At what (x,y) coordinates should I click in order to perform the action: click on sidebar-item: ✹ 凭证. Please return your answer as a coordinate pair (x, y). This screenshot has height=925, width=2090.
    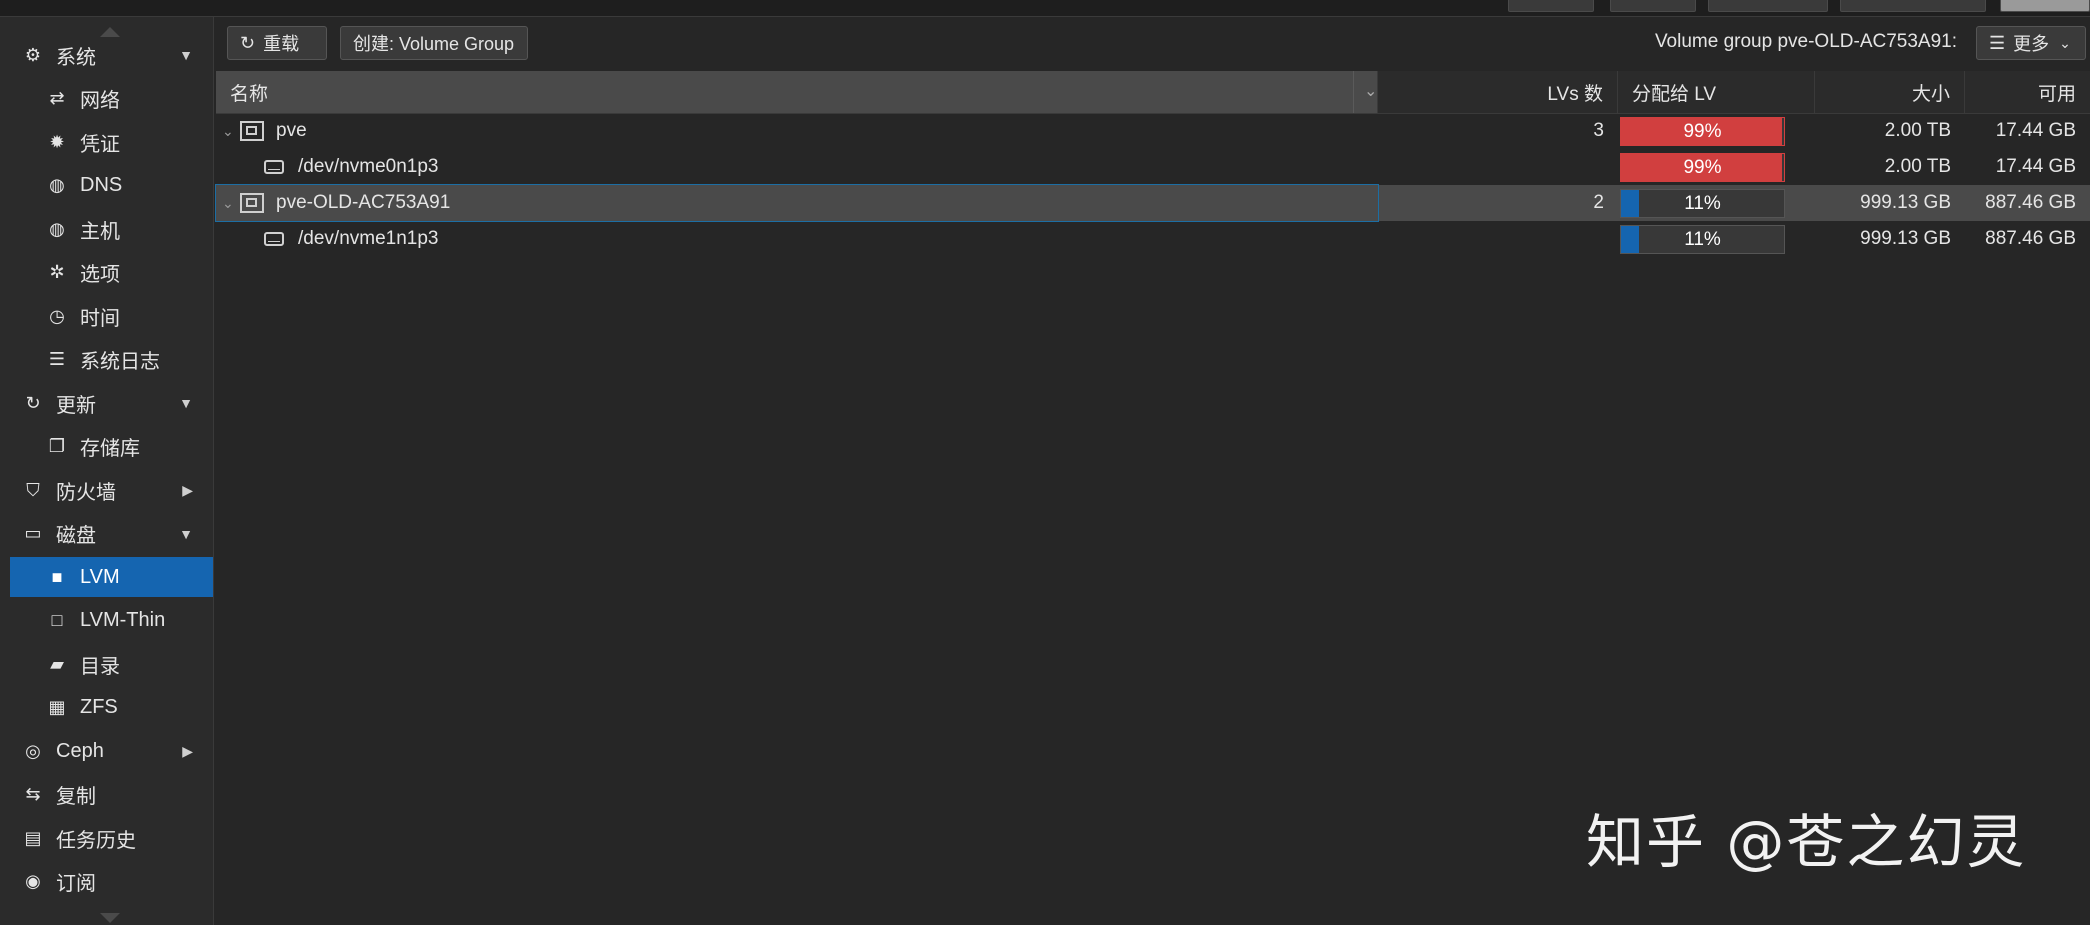
    Looking at the image, I should click on (106, 142).